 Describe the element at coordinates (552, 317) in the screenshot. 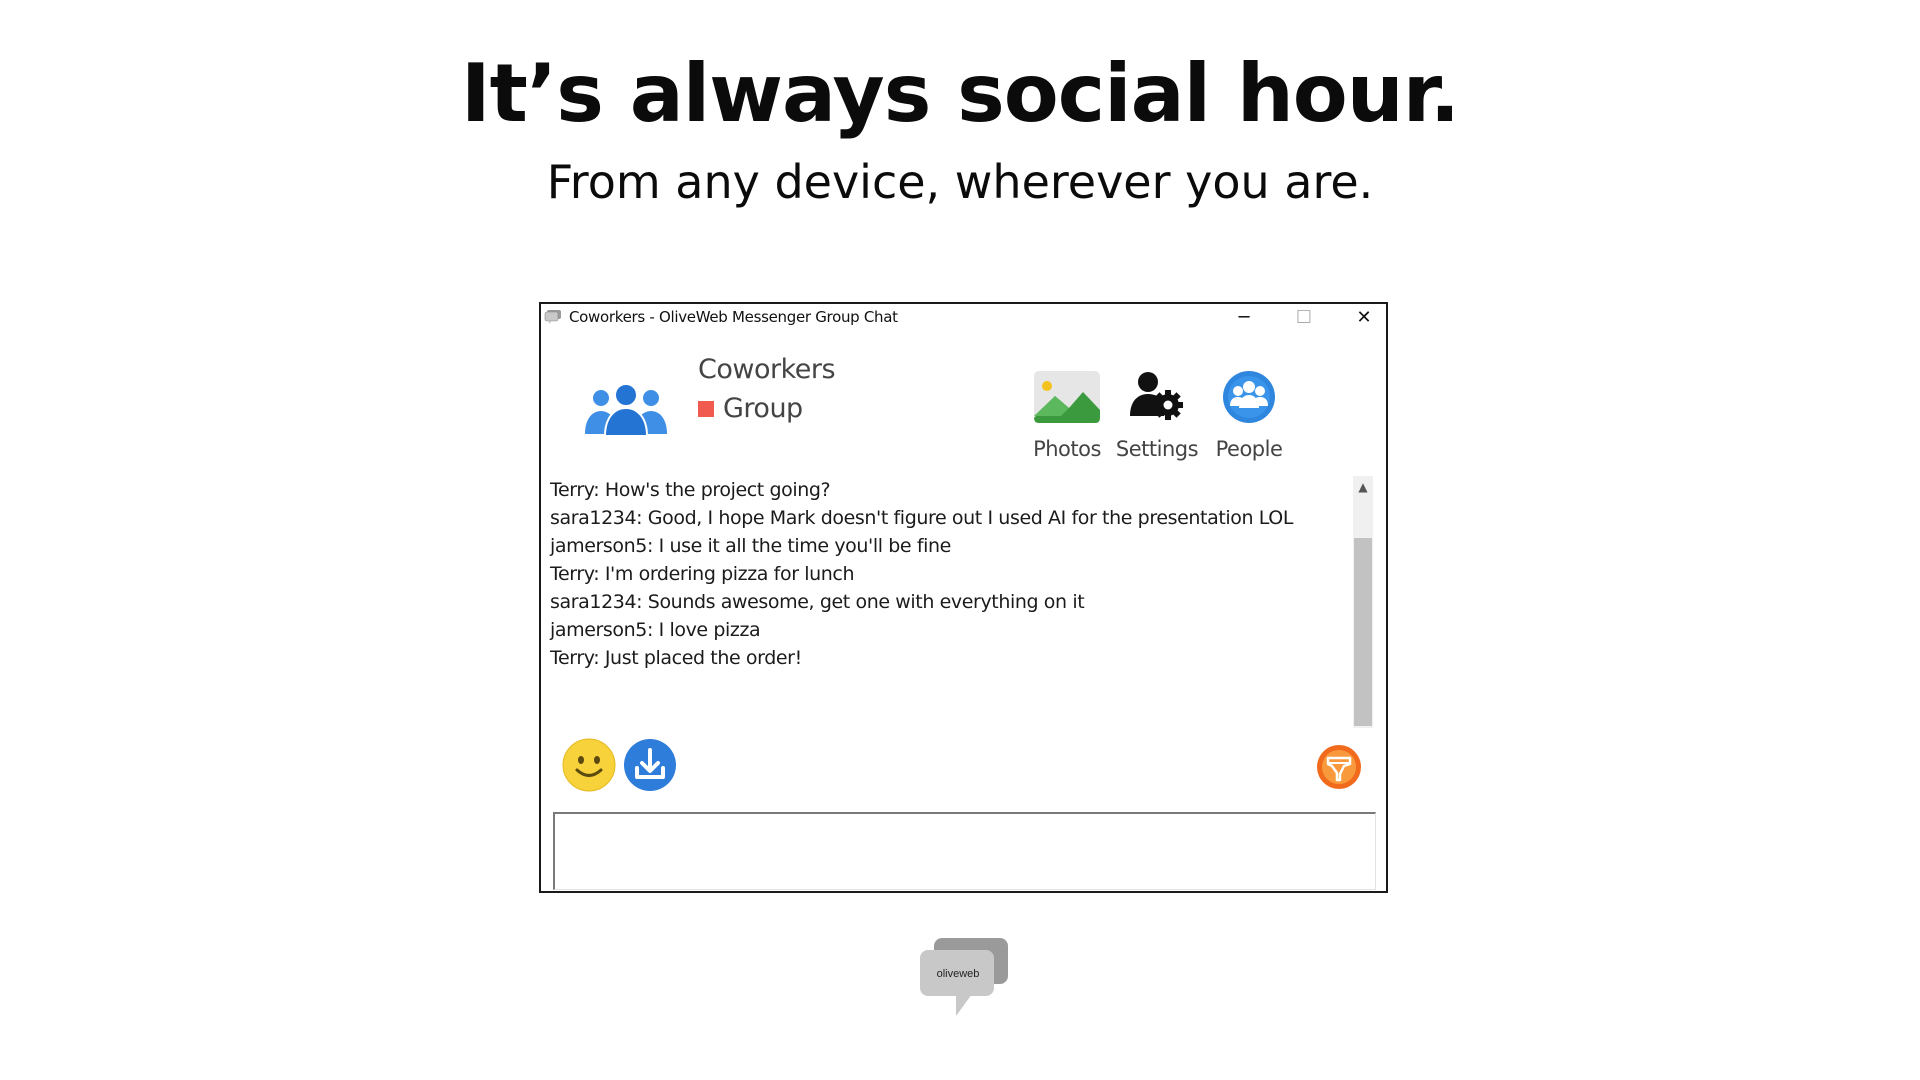

I see `app-icon` at that location.